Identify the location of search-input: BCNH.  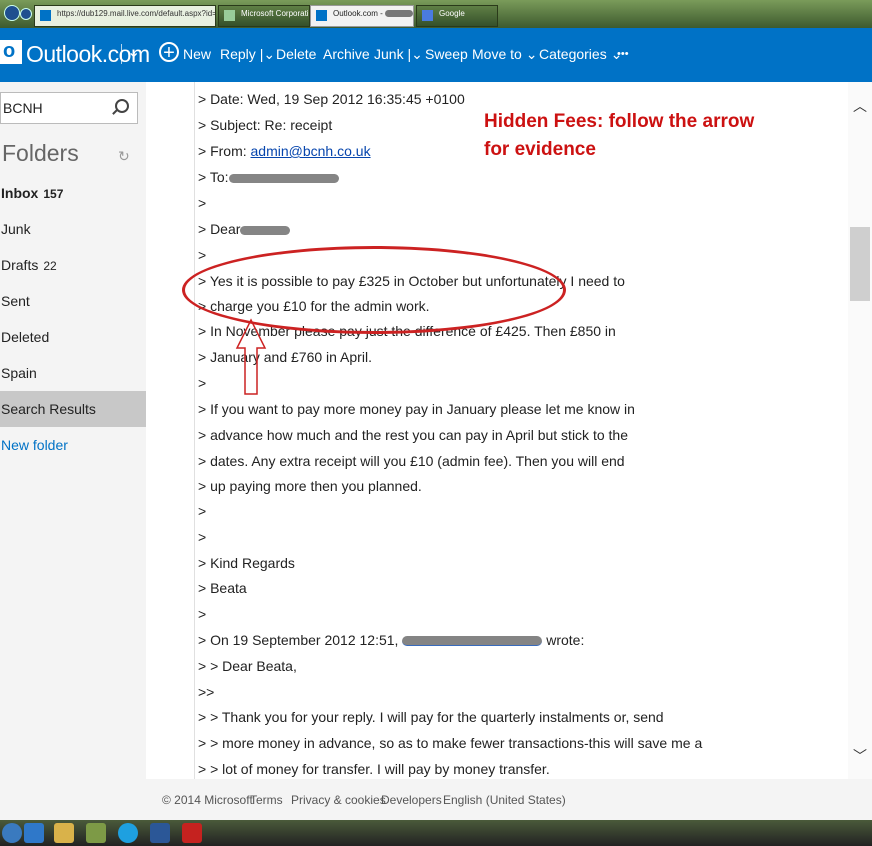
(69, 108).